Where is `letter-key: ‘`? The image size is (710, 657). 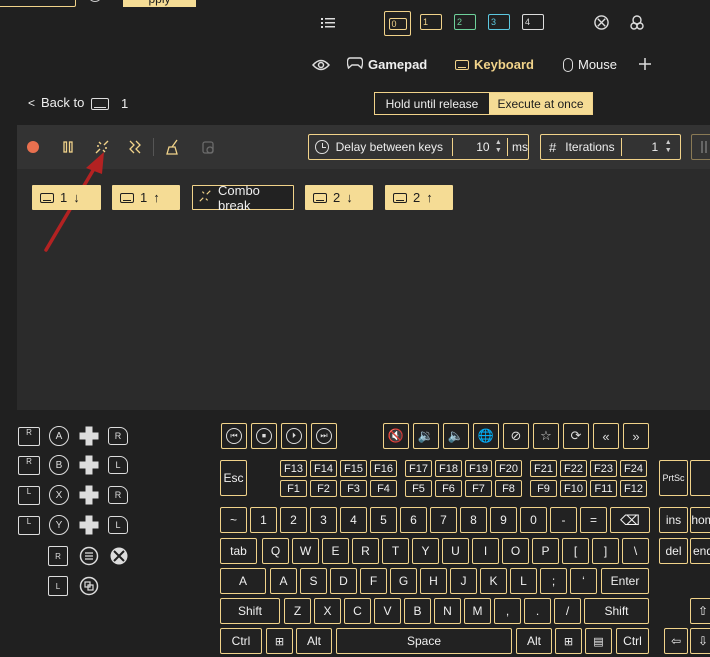 letter-key: ‘ is located at coordinates (583, 581).